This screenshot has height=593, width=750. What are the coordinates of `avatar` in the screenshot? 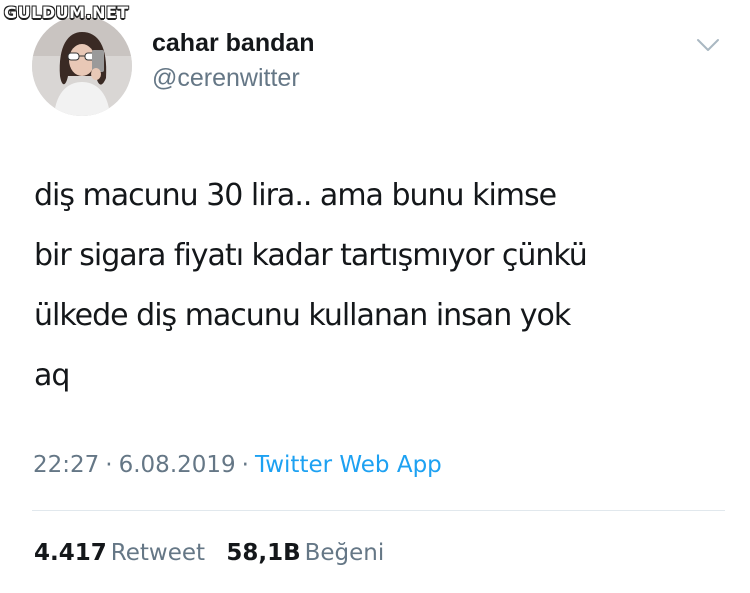 It's located at (82, 66).